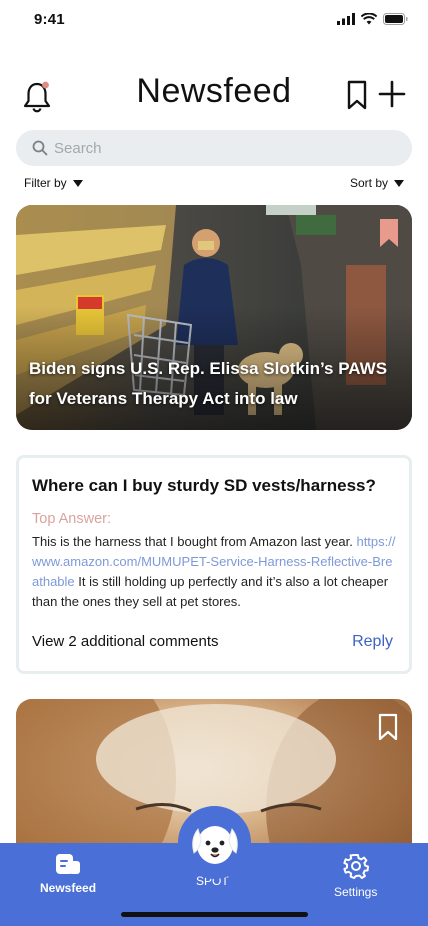 The width and height of the screenshot is (428, 926). Describe the element at coordinates (389, 233) in the screenshot. I see `bookmark-ribbon-icon` at that location.